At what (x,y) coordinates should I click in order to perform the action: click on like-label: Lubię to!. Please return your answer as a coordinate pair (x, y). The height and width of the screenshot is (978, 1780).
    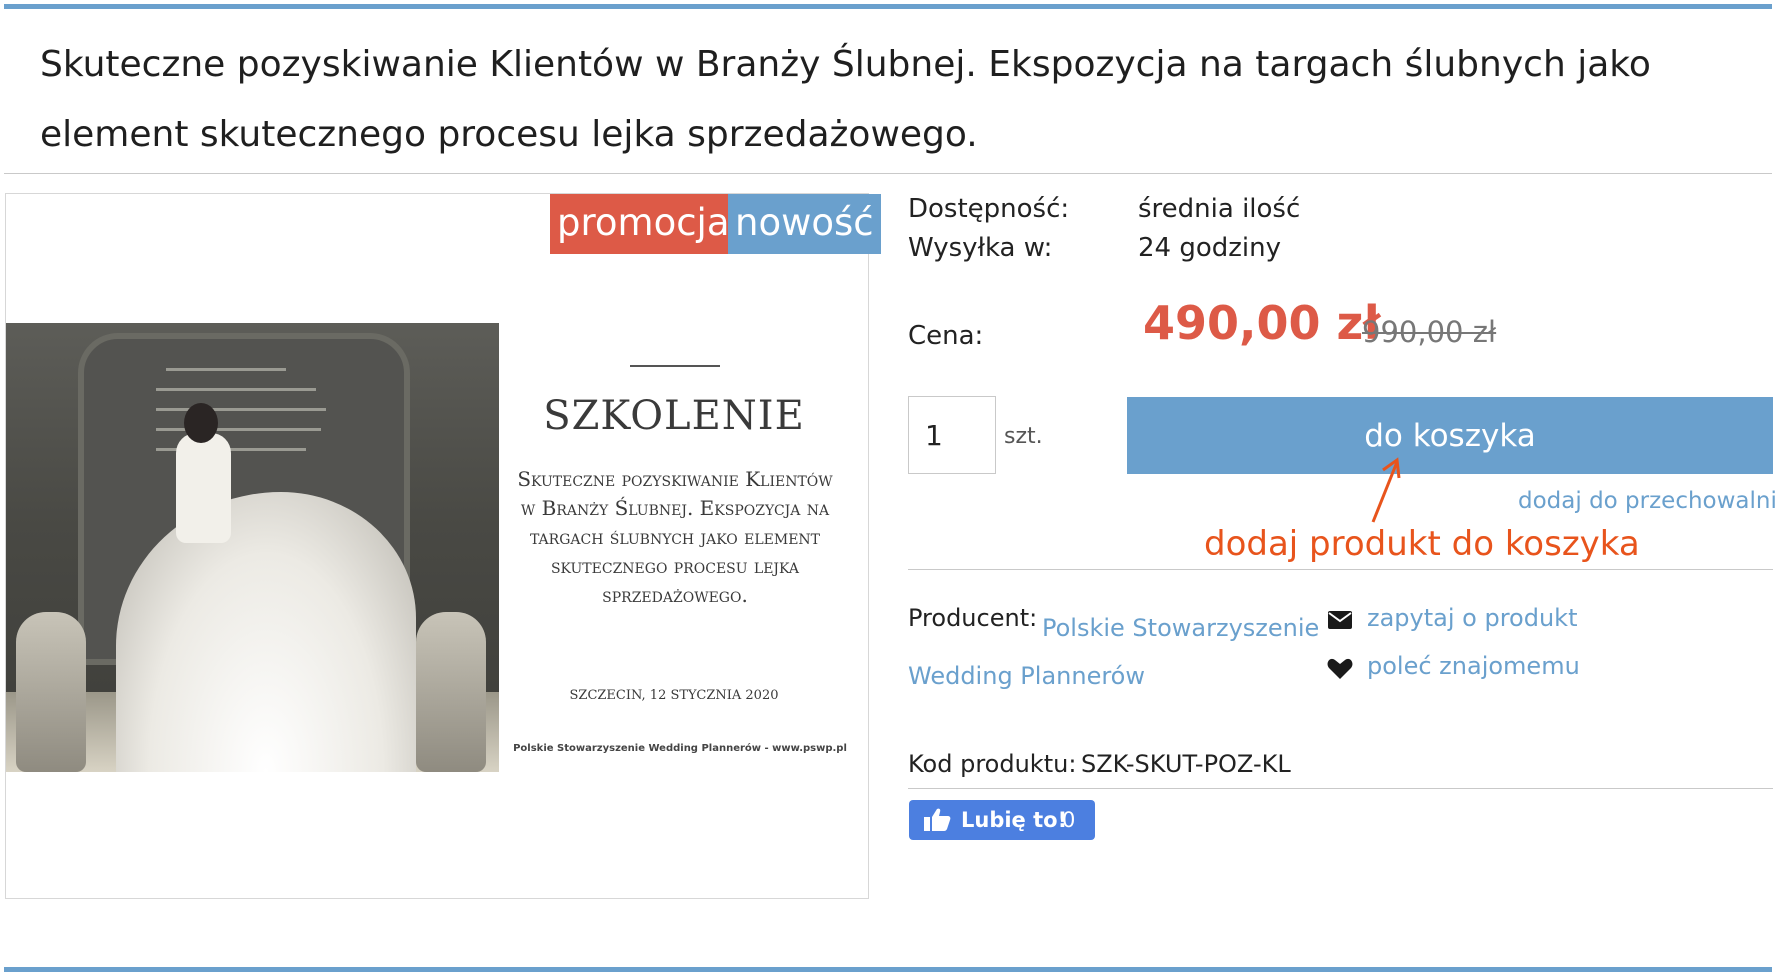
    Looking at the image, I should click on (1014, 820).